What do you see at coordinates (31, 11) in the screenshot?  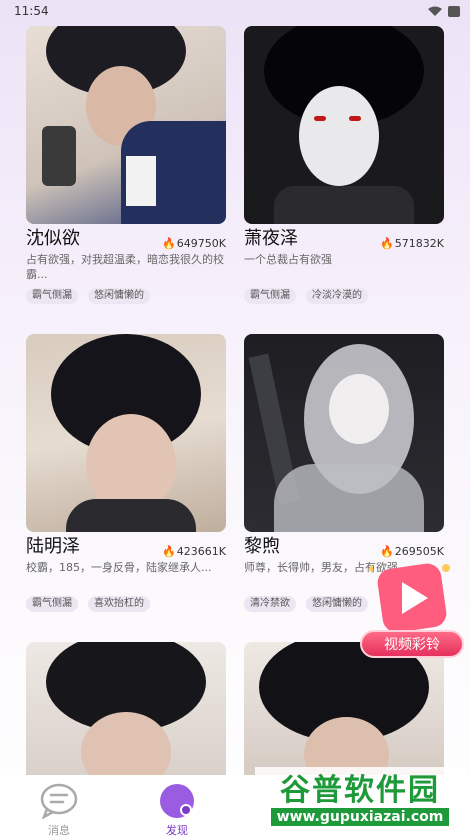 I see `status-time: 11:54` at bounding box center [31, 11].